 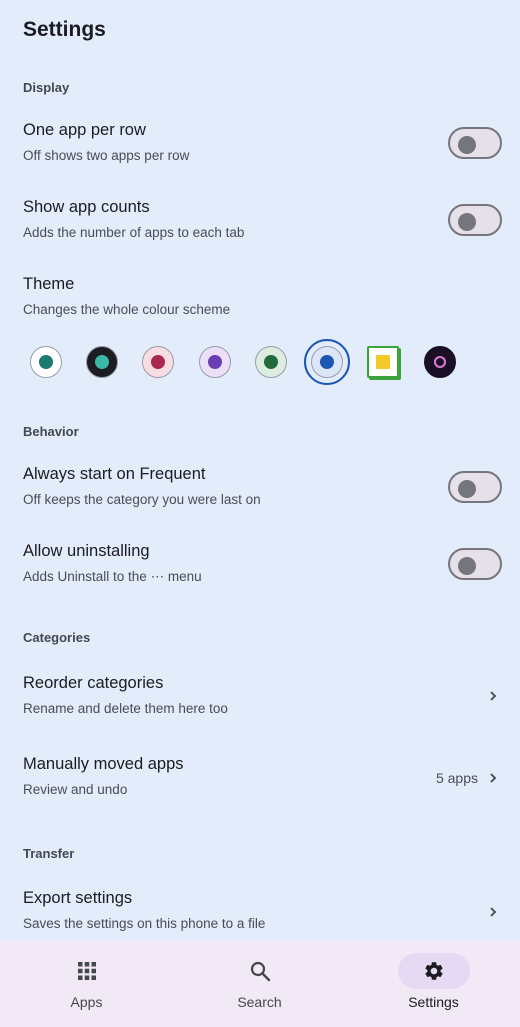 What do you see at coordinates (84, 130) in the screenshot?
I see `setting-title: One app per row` at bounding box center [84, 130].